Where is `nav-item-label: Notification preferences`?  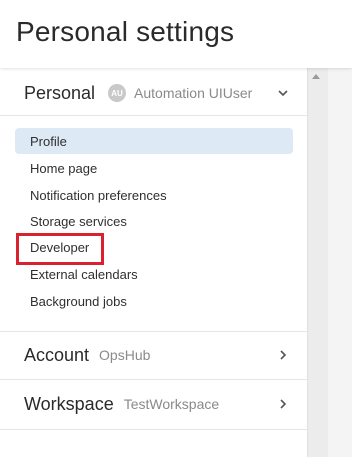 nav-item-label: Notification preferences is located at coordinates (98, 195).